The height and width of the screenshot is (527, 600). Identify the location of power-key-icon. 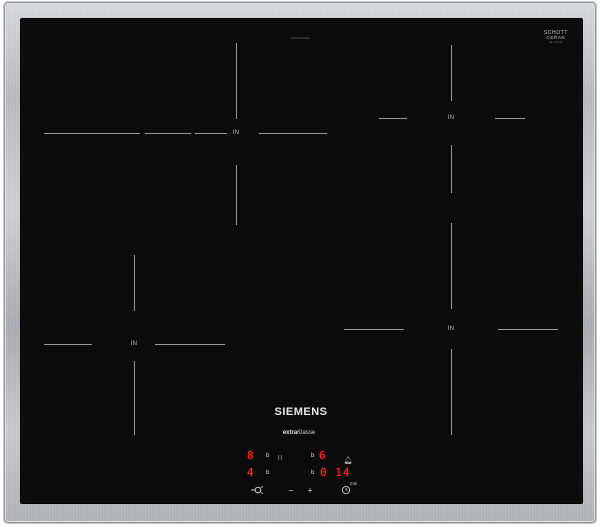
(257, 490).